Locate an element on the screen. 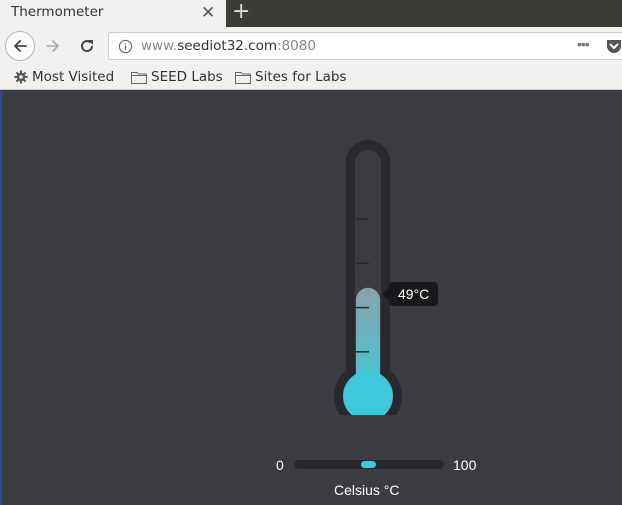 This screenshot has width=622, height=505. temperature-slider is located at coordinates (369, 464).